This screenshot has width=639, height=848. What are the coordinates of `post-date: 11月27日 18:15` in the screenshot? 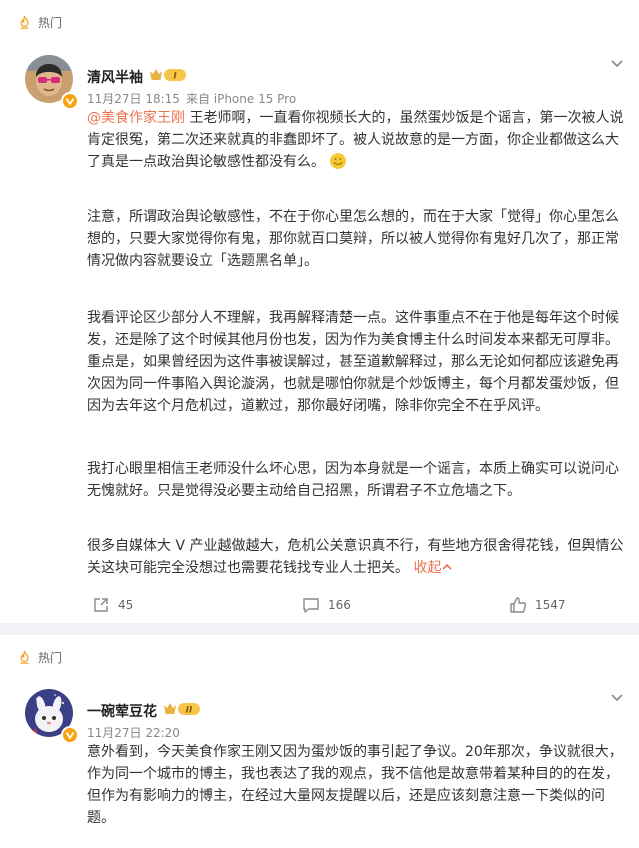 It's located at (133, 99).